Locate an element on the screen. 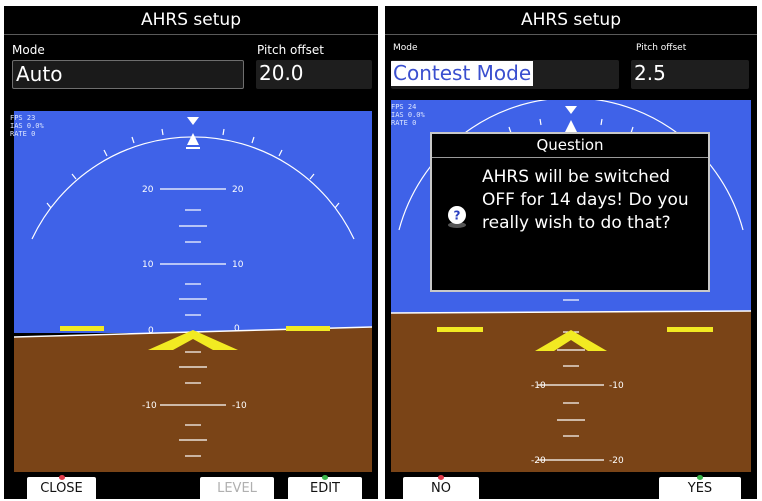  ground-area is located at coordinates (193, 399).